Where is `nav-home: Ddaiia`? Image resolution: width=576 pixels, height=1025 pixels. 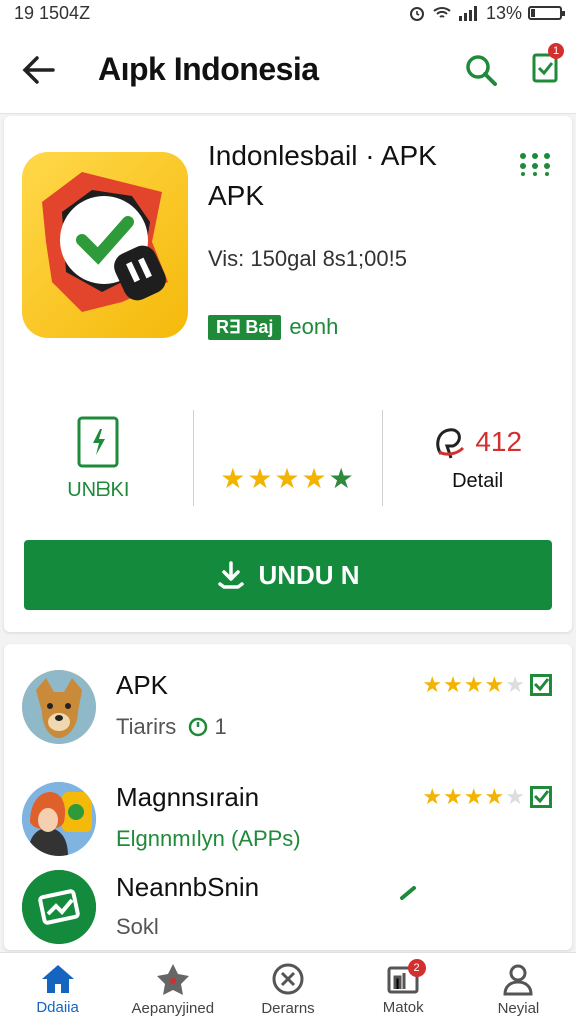 nav-home: Ddaiia is located at coordinates (57, 989).